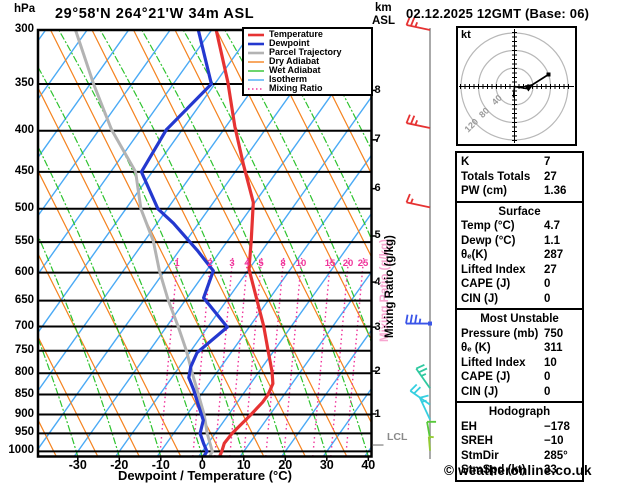 Image resolution: width=629 pixels, height=486 pixels. What do you see at coordinates (77, 465) in the screenshot?
I see `temp-tick-label: -30` at bounding box center [77, 465].